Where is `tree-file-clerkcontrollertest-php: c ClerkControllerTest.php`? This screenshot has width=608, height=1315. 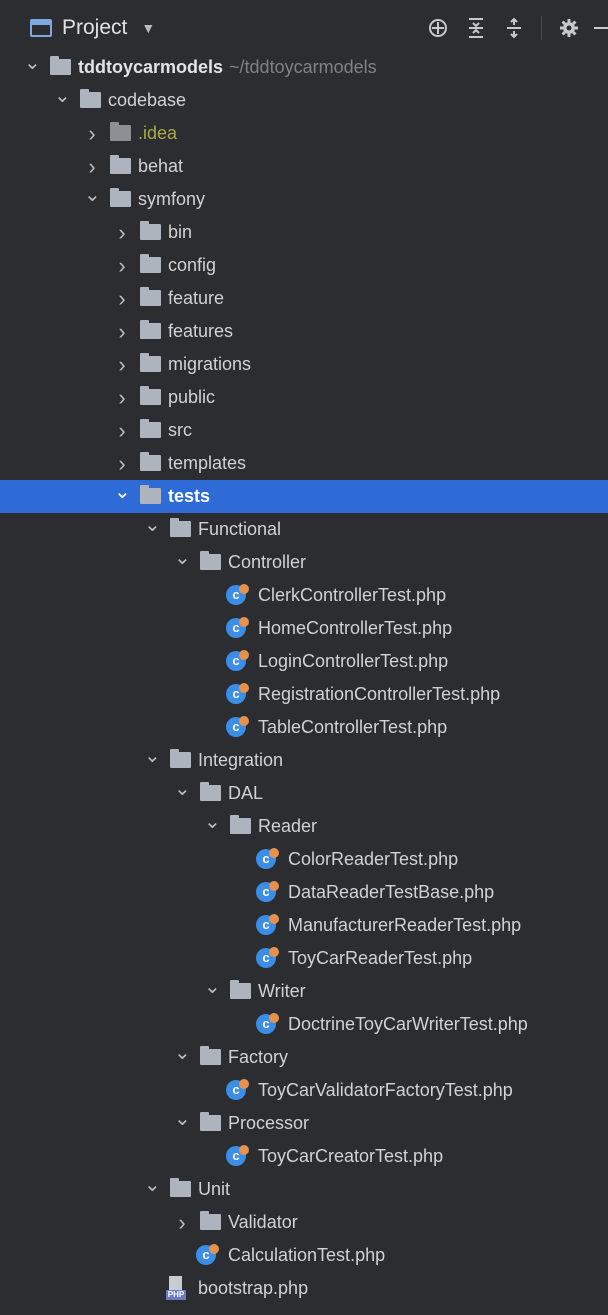 tree-file-clerkcontrollertest-php: c ClerkControllerTest.php is located at coordinates (304, 595).